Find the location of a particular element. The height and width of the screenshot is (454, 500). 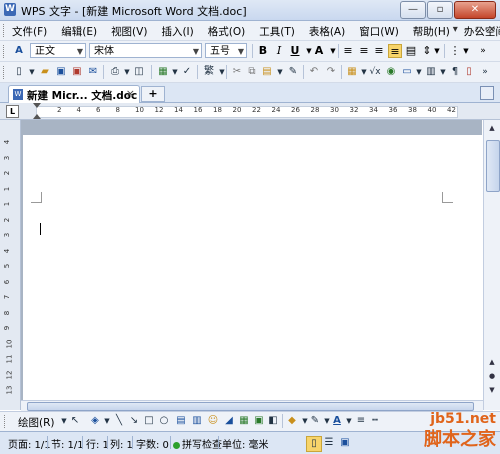

close-tab-icon: × is located at coordinates (130, 93).